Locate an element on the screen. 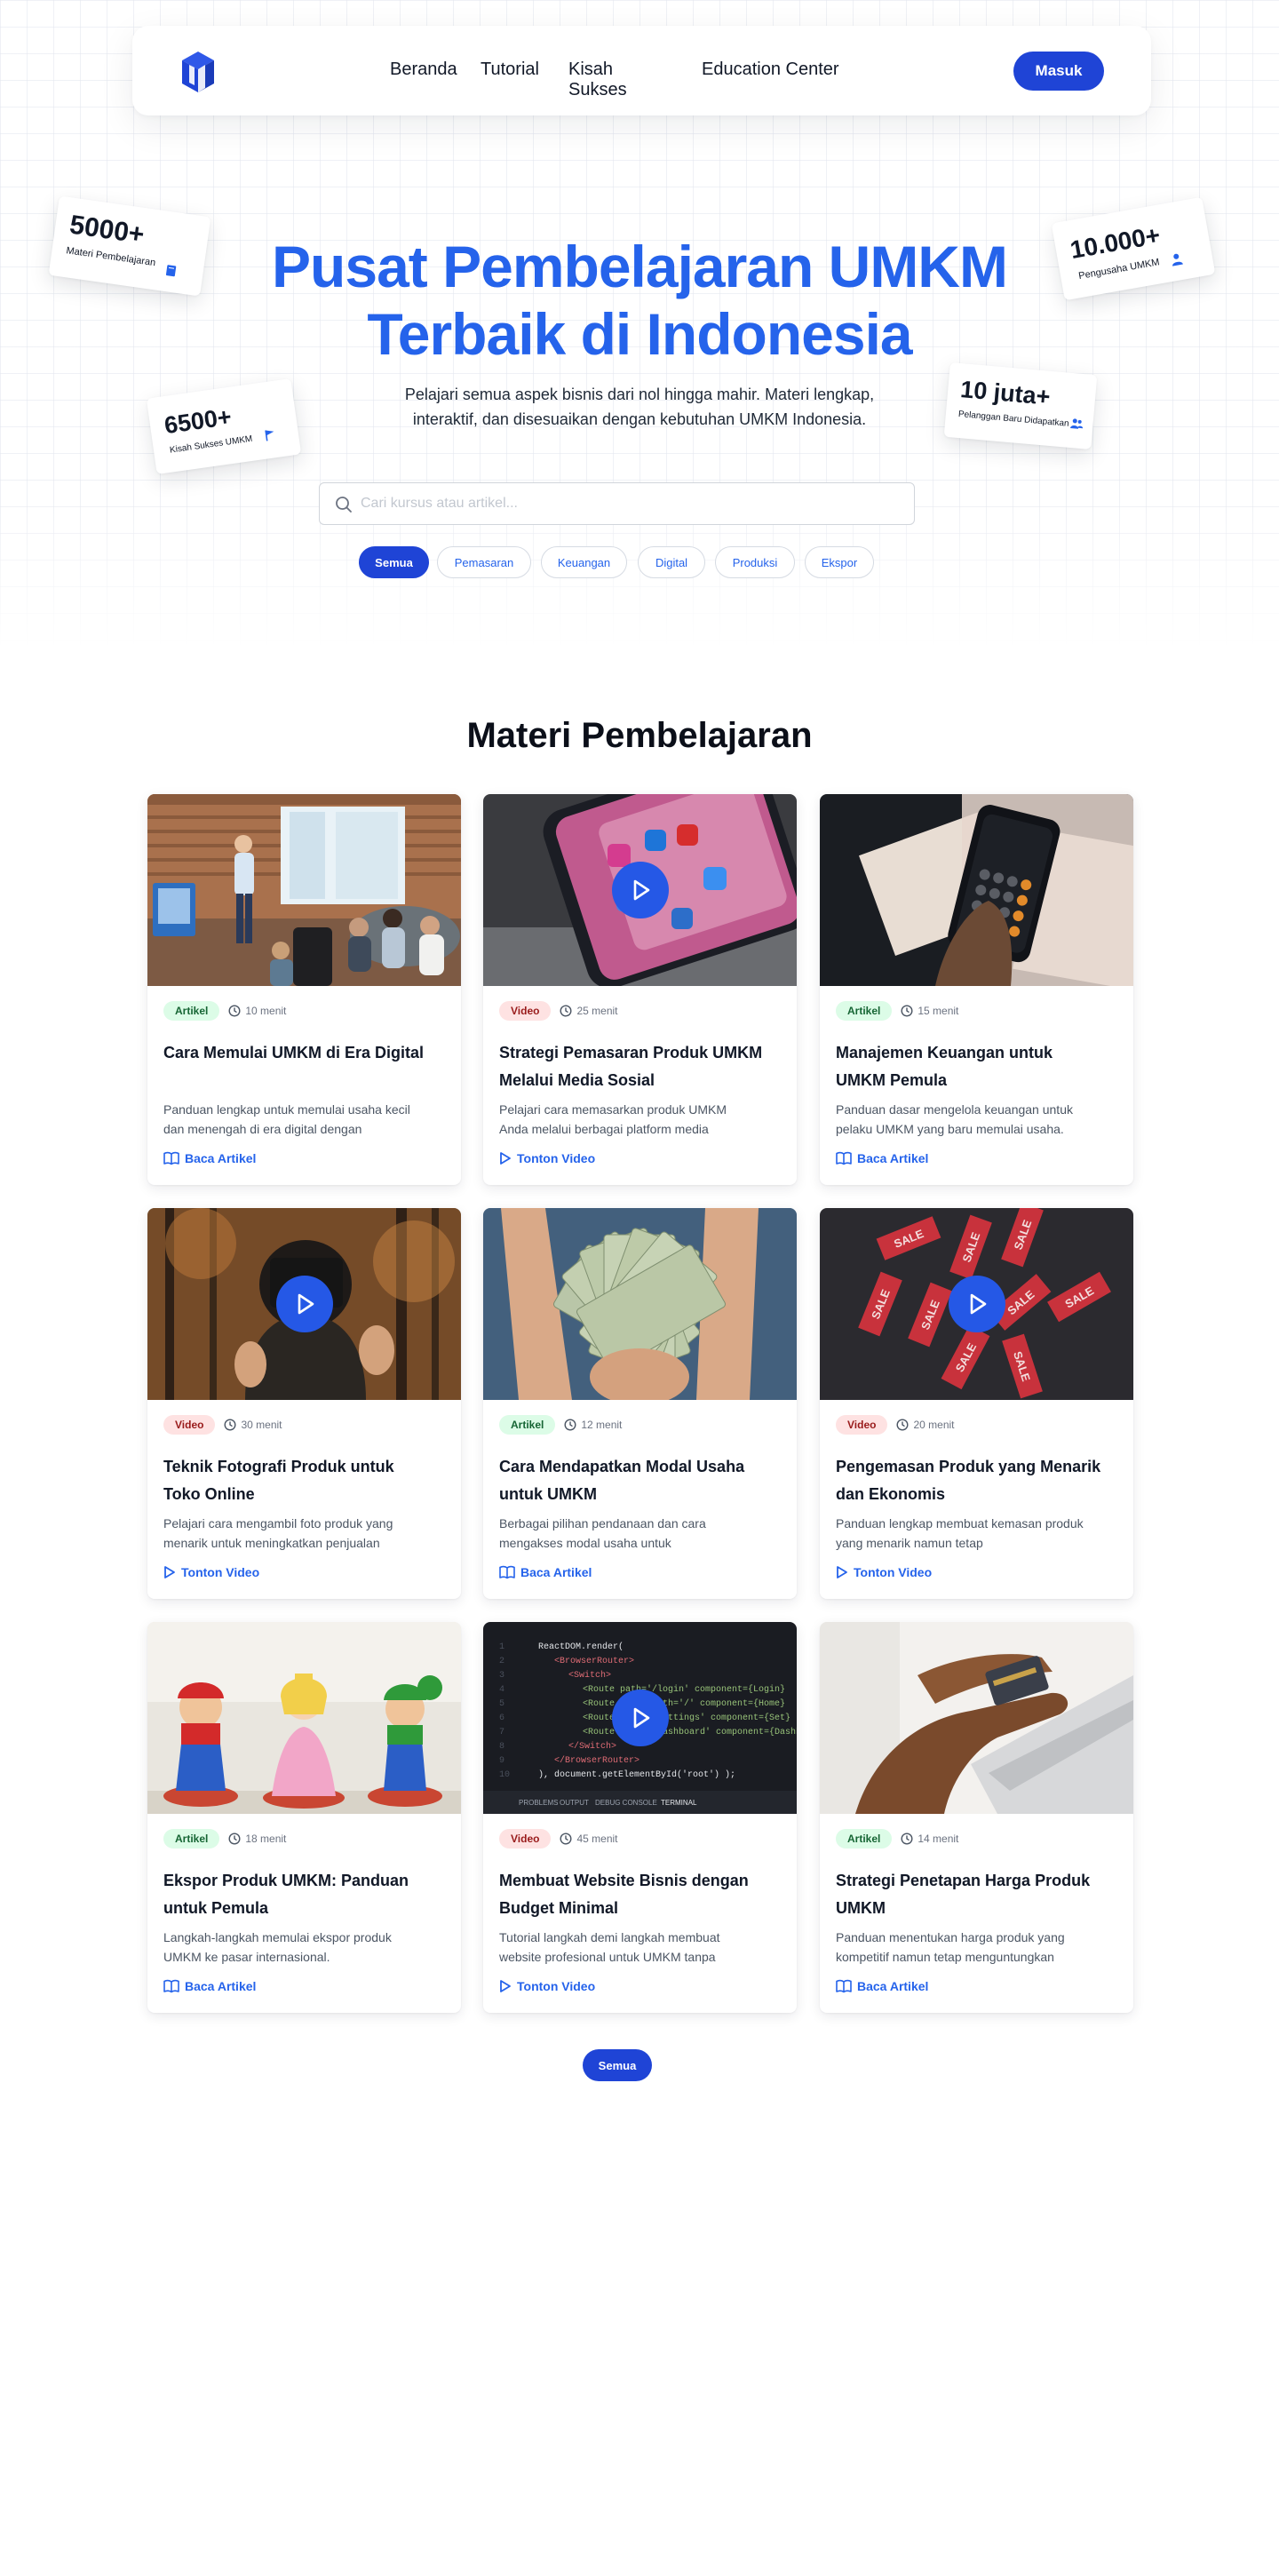 The image size is (1279, 2576). toy-figures-image is located at coordinates (304, 1718).